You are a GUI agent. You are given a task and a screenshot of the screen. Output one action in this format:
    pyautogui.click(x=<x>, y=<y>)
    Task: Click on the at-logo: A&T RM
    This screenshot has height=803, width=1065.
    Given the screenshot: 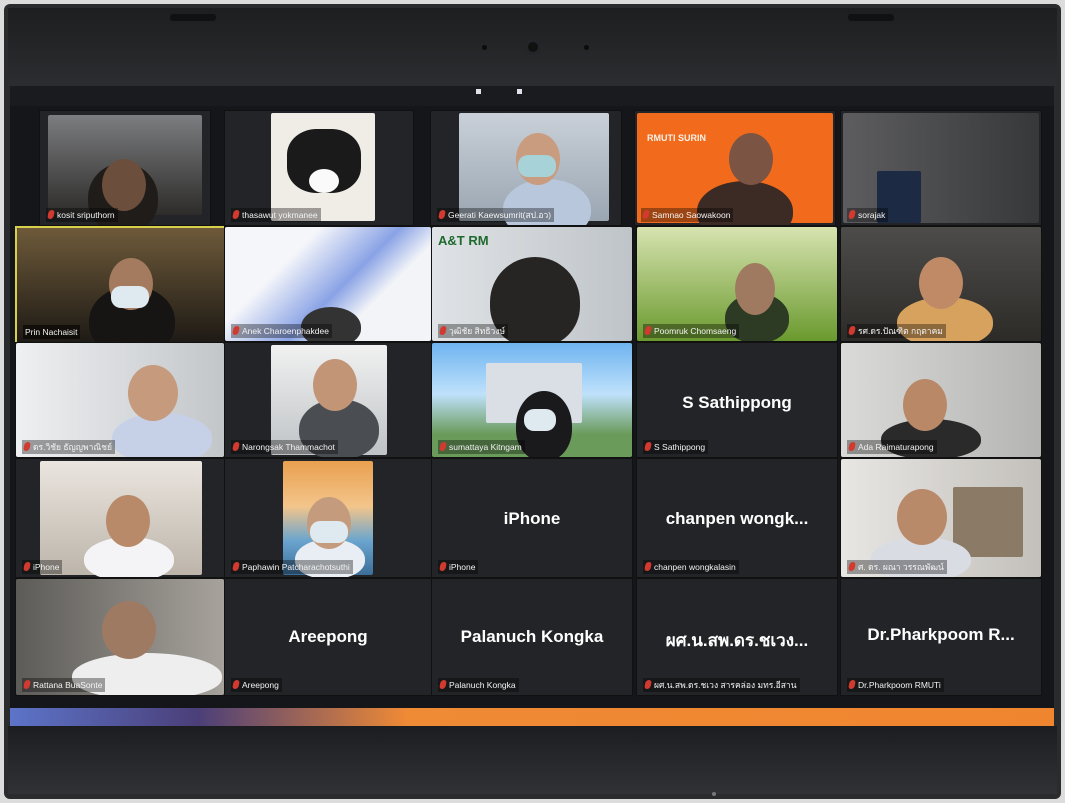 What is the action you would take?
    pyautogui.click(x=463, y=240)
    